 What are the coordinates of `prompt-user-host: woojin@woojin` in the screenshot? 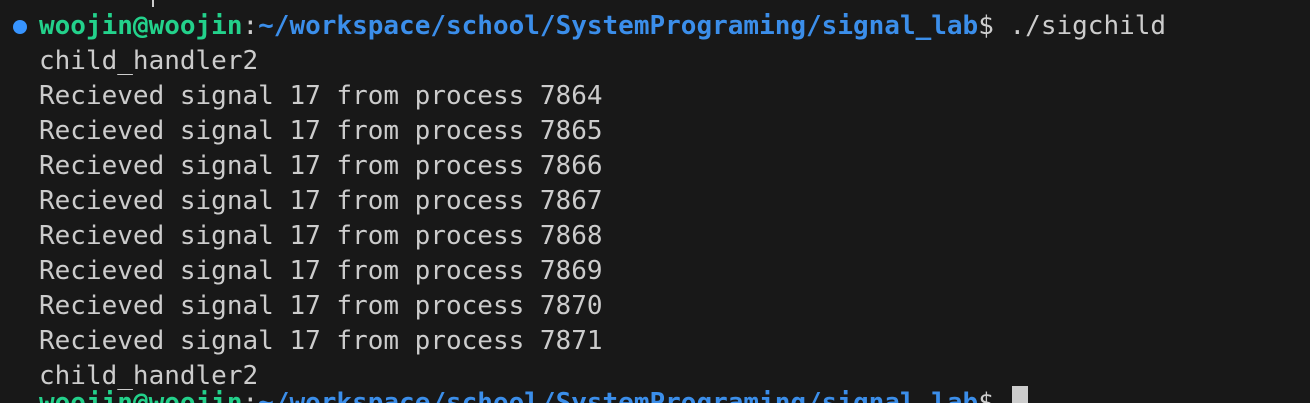 It's located at (141, 26).